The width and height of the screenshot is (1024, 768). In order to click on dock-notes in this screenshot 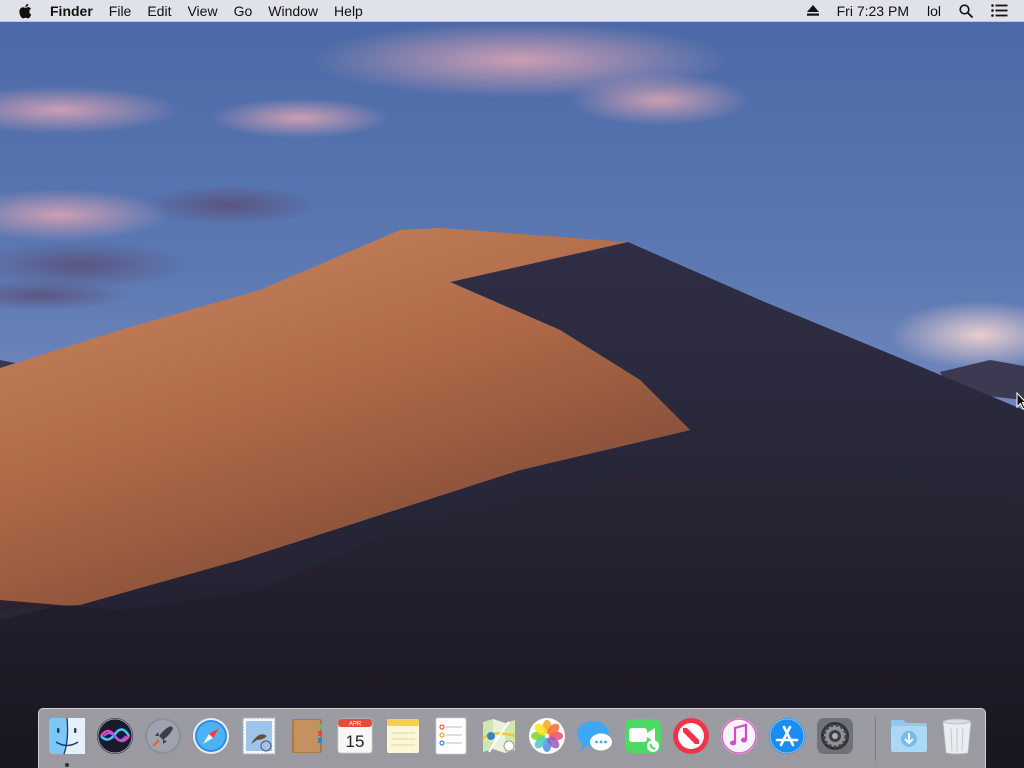, I will do `click(403, 736)`.